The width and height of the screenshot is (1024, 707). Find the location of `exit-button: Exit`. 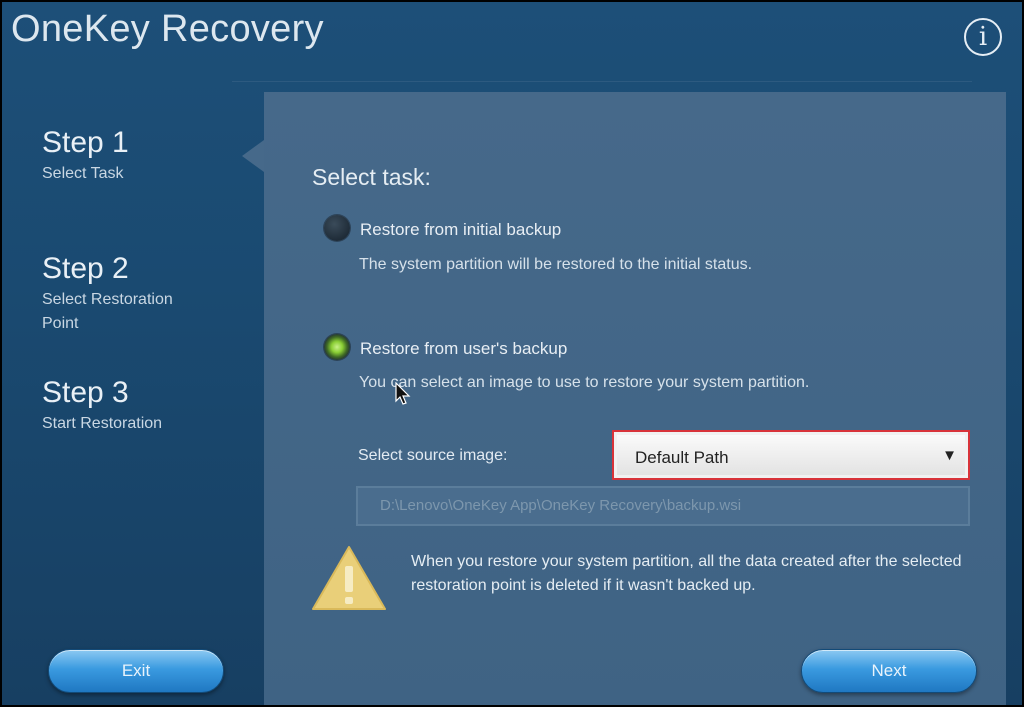

exit-button: Exit is located at coordinates (136, 671).